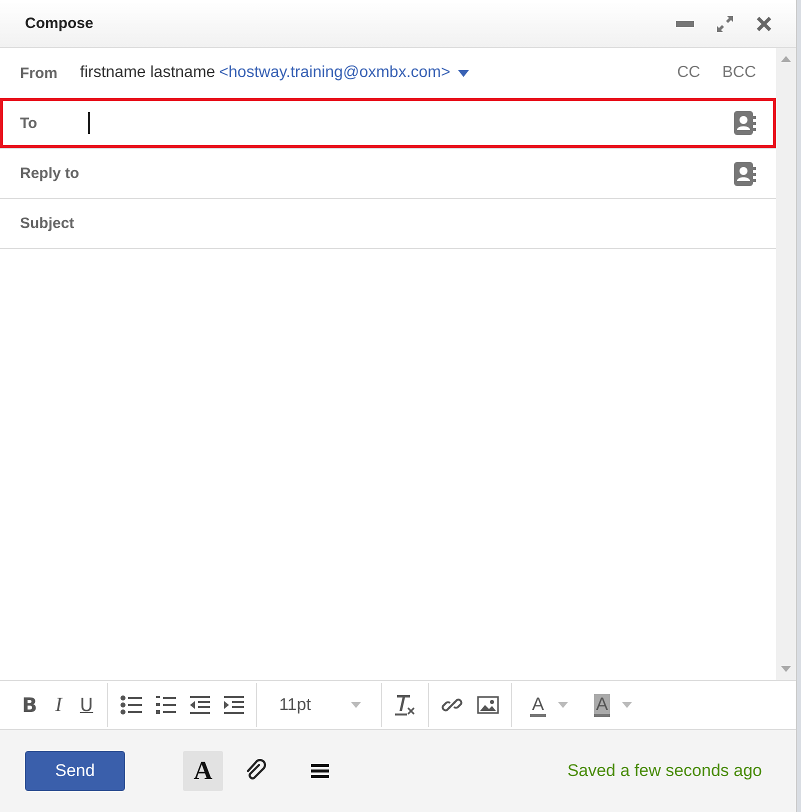 This screenshot has height=812, width=801. What do you see at coordinates (664, 771) in the screenshot?
I see `save-status: Saved a few seconds ago` at bounding box center [664, 771].